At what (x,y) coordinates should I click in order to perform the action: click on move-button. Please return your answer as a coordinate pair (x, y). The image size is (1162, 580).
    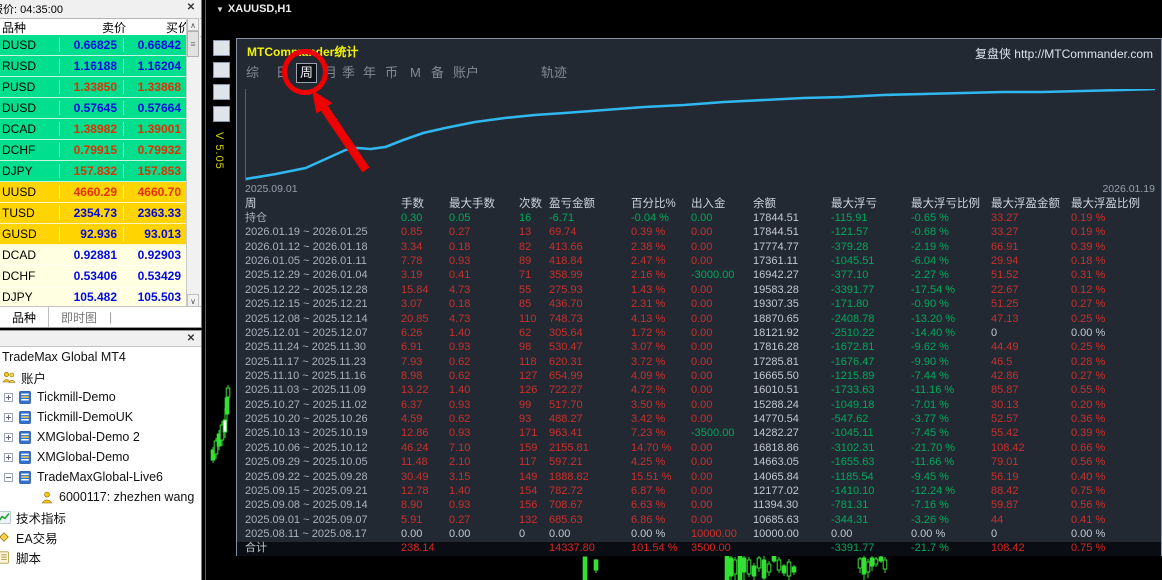
    Looking at the image, I should click on (221, 70).